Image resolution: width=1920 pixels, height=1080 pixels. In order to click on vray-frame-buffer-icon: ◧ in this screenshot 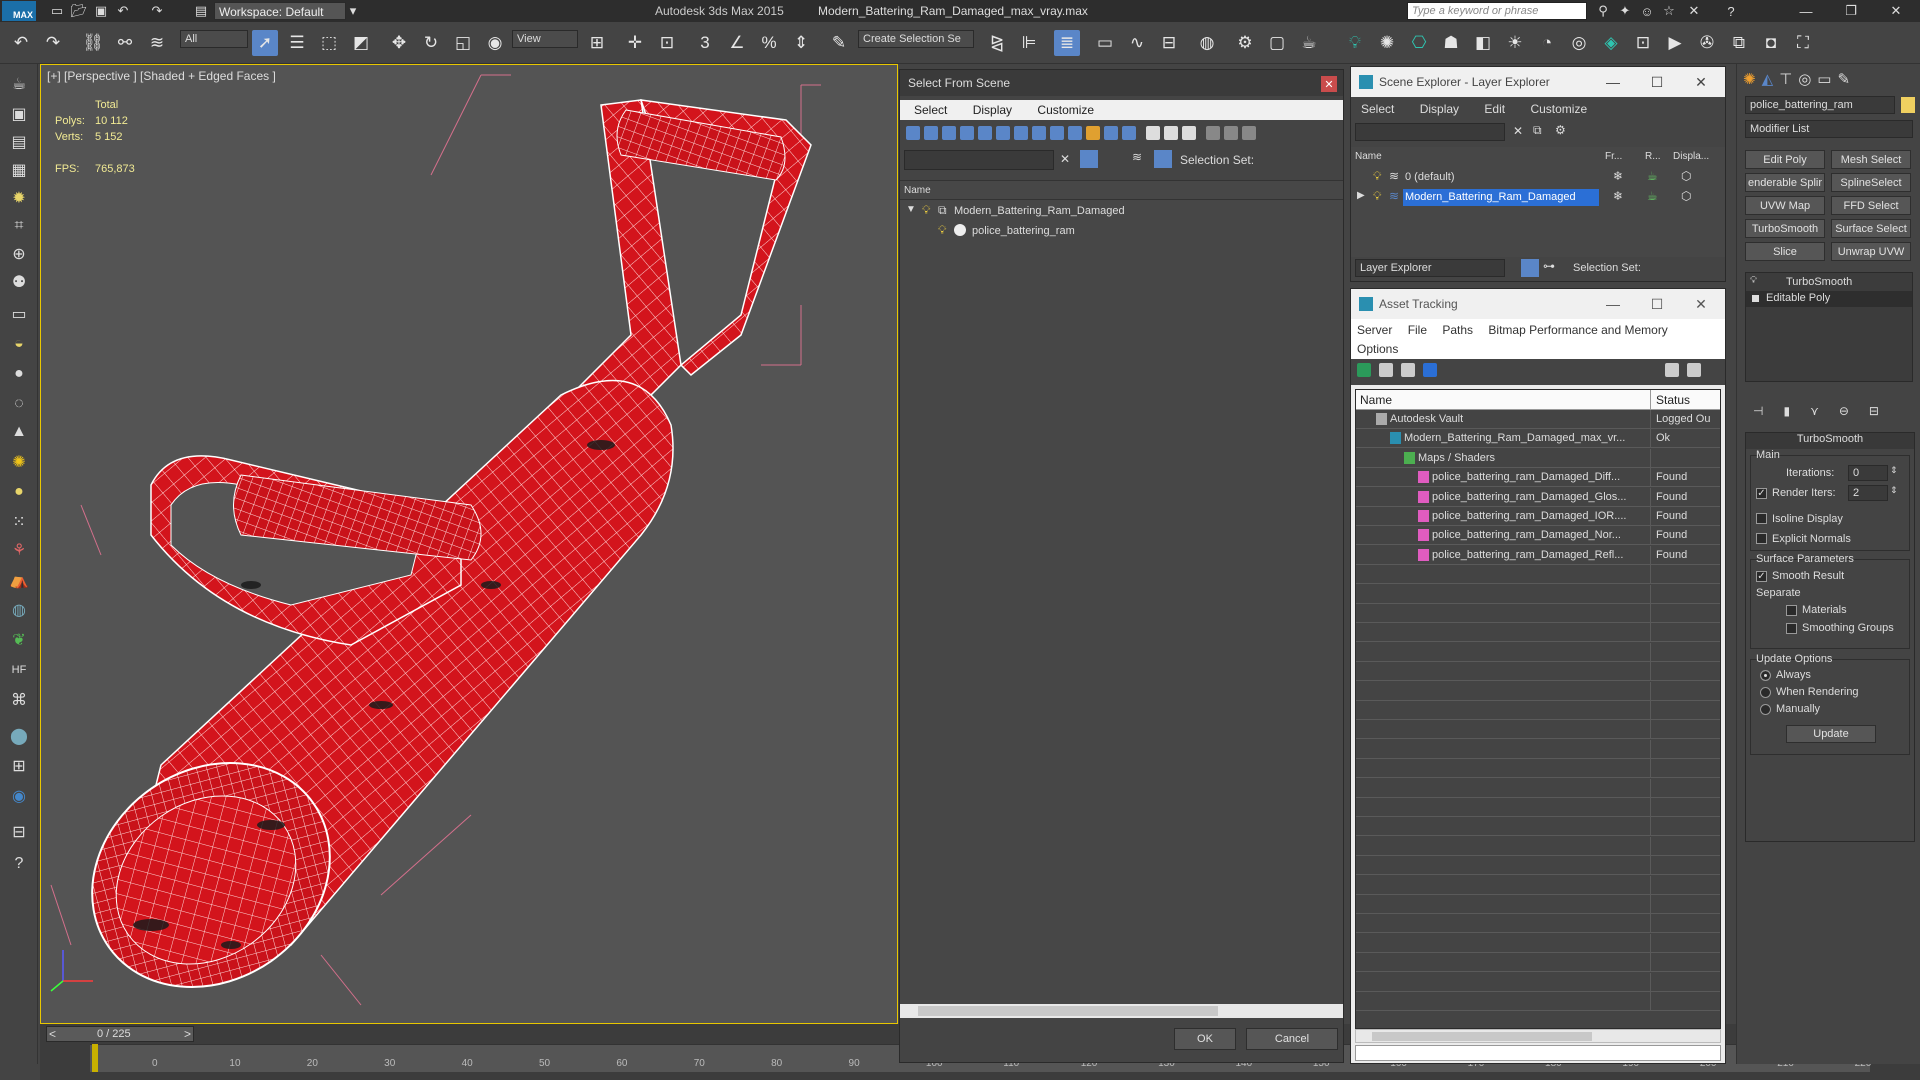, I will do `click(1483, 43)`.